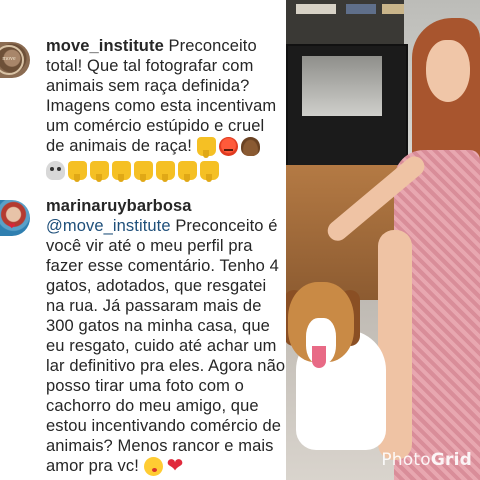 The width and height of the screenshot is (480, 480). Describe the element at coordinates (406, 460) in the screenshot. I see `watermark-prefix: Photo` at that location.